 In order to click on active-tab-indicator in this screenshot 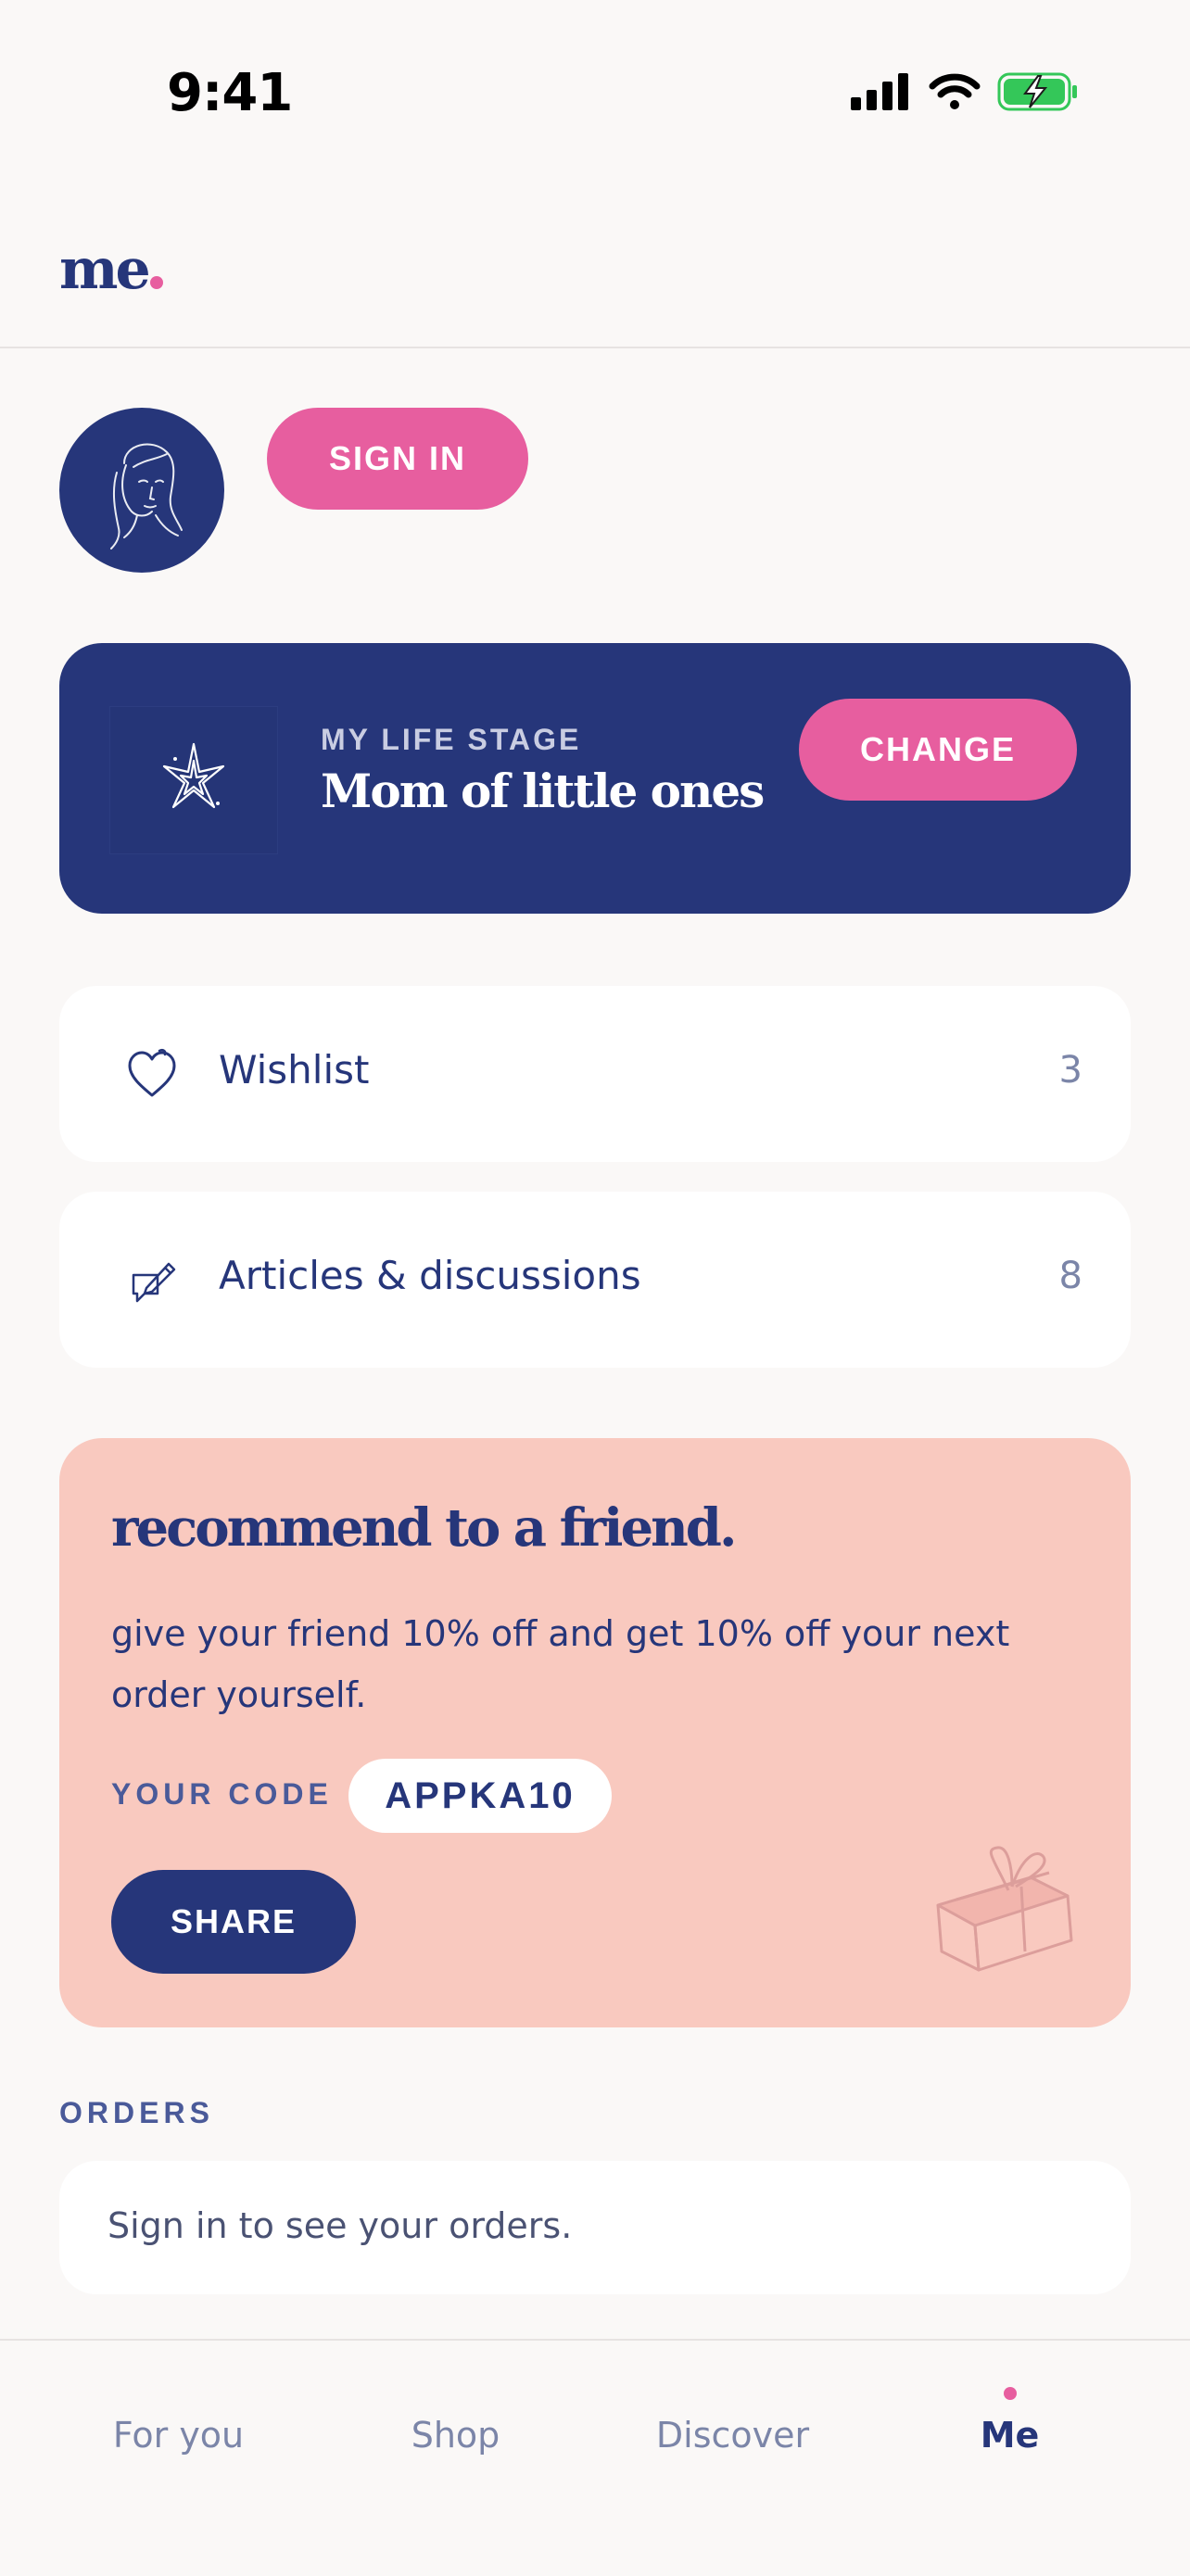, I will do `click(1010, 2393)`.